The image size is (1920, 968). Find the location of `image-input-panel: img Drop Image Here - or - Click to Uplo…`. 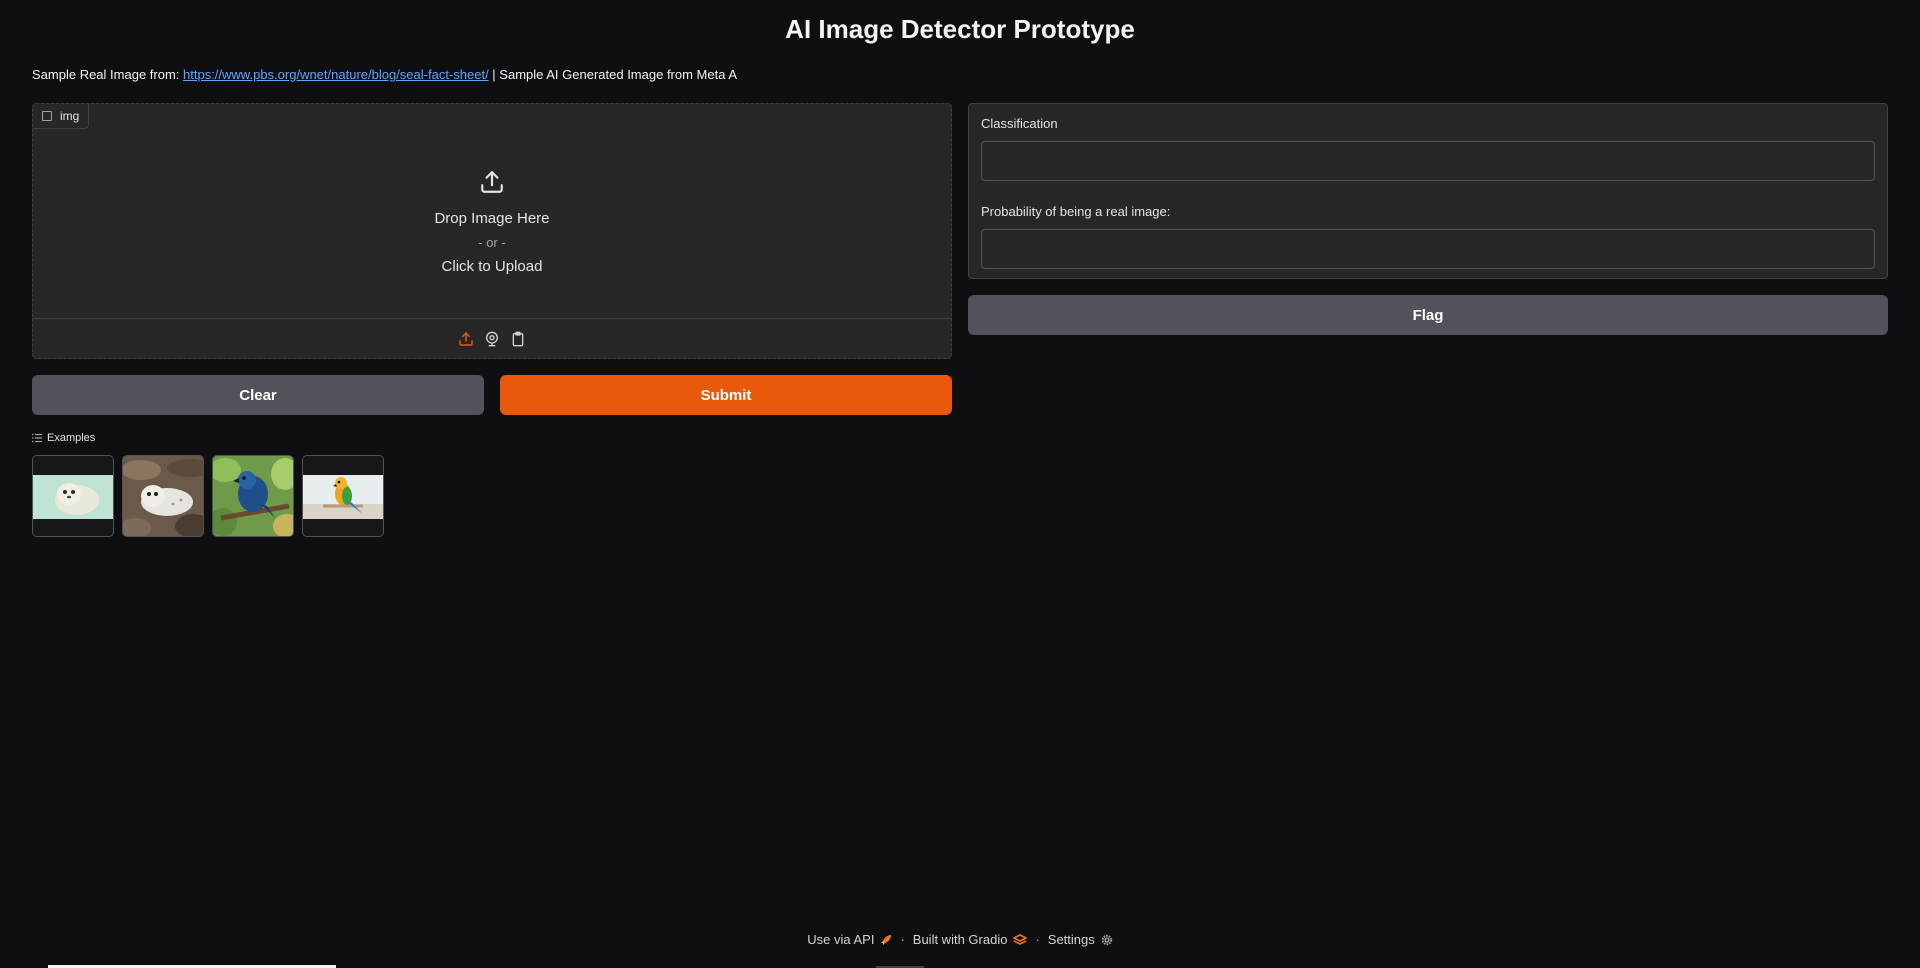

image-input-panel: img Drop Image Here - or - Click to Uplo… is located at coordinates (492, 231).